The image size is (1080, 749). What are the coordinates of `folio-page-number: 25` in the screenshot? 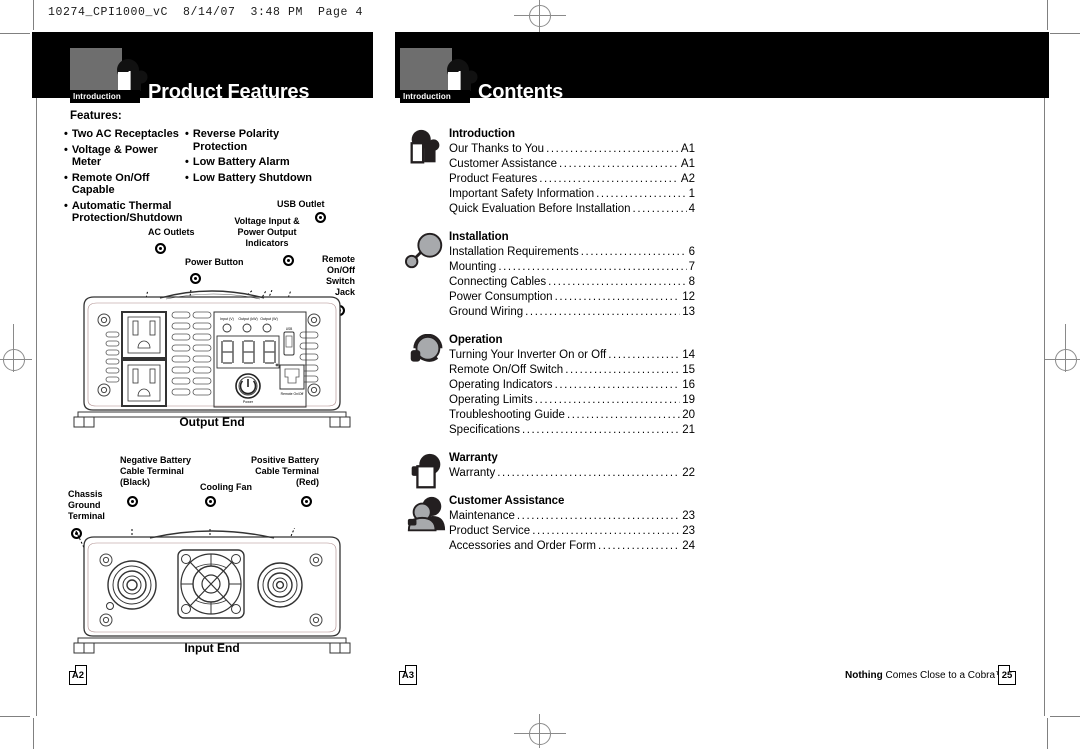 It's located at (1007, 674).